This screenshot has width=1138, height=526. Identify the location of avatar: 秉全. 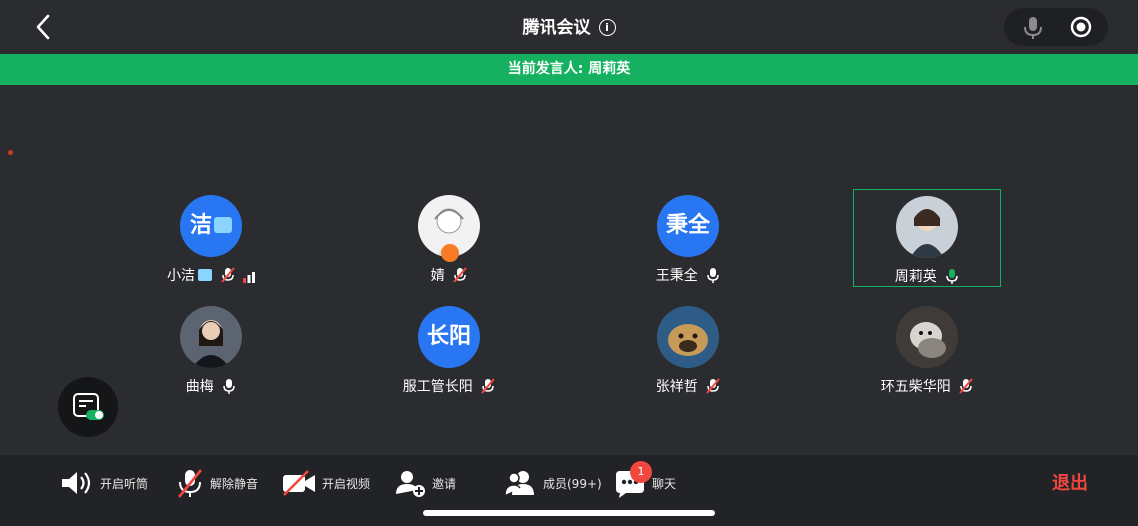
(688, 226).